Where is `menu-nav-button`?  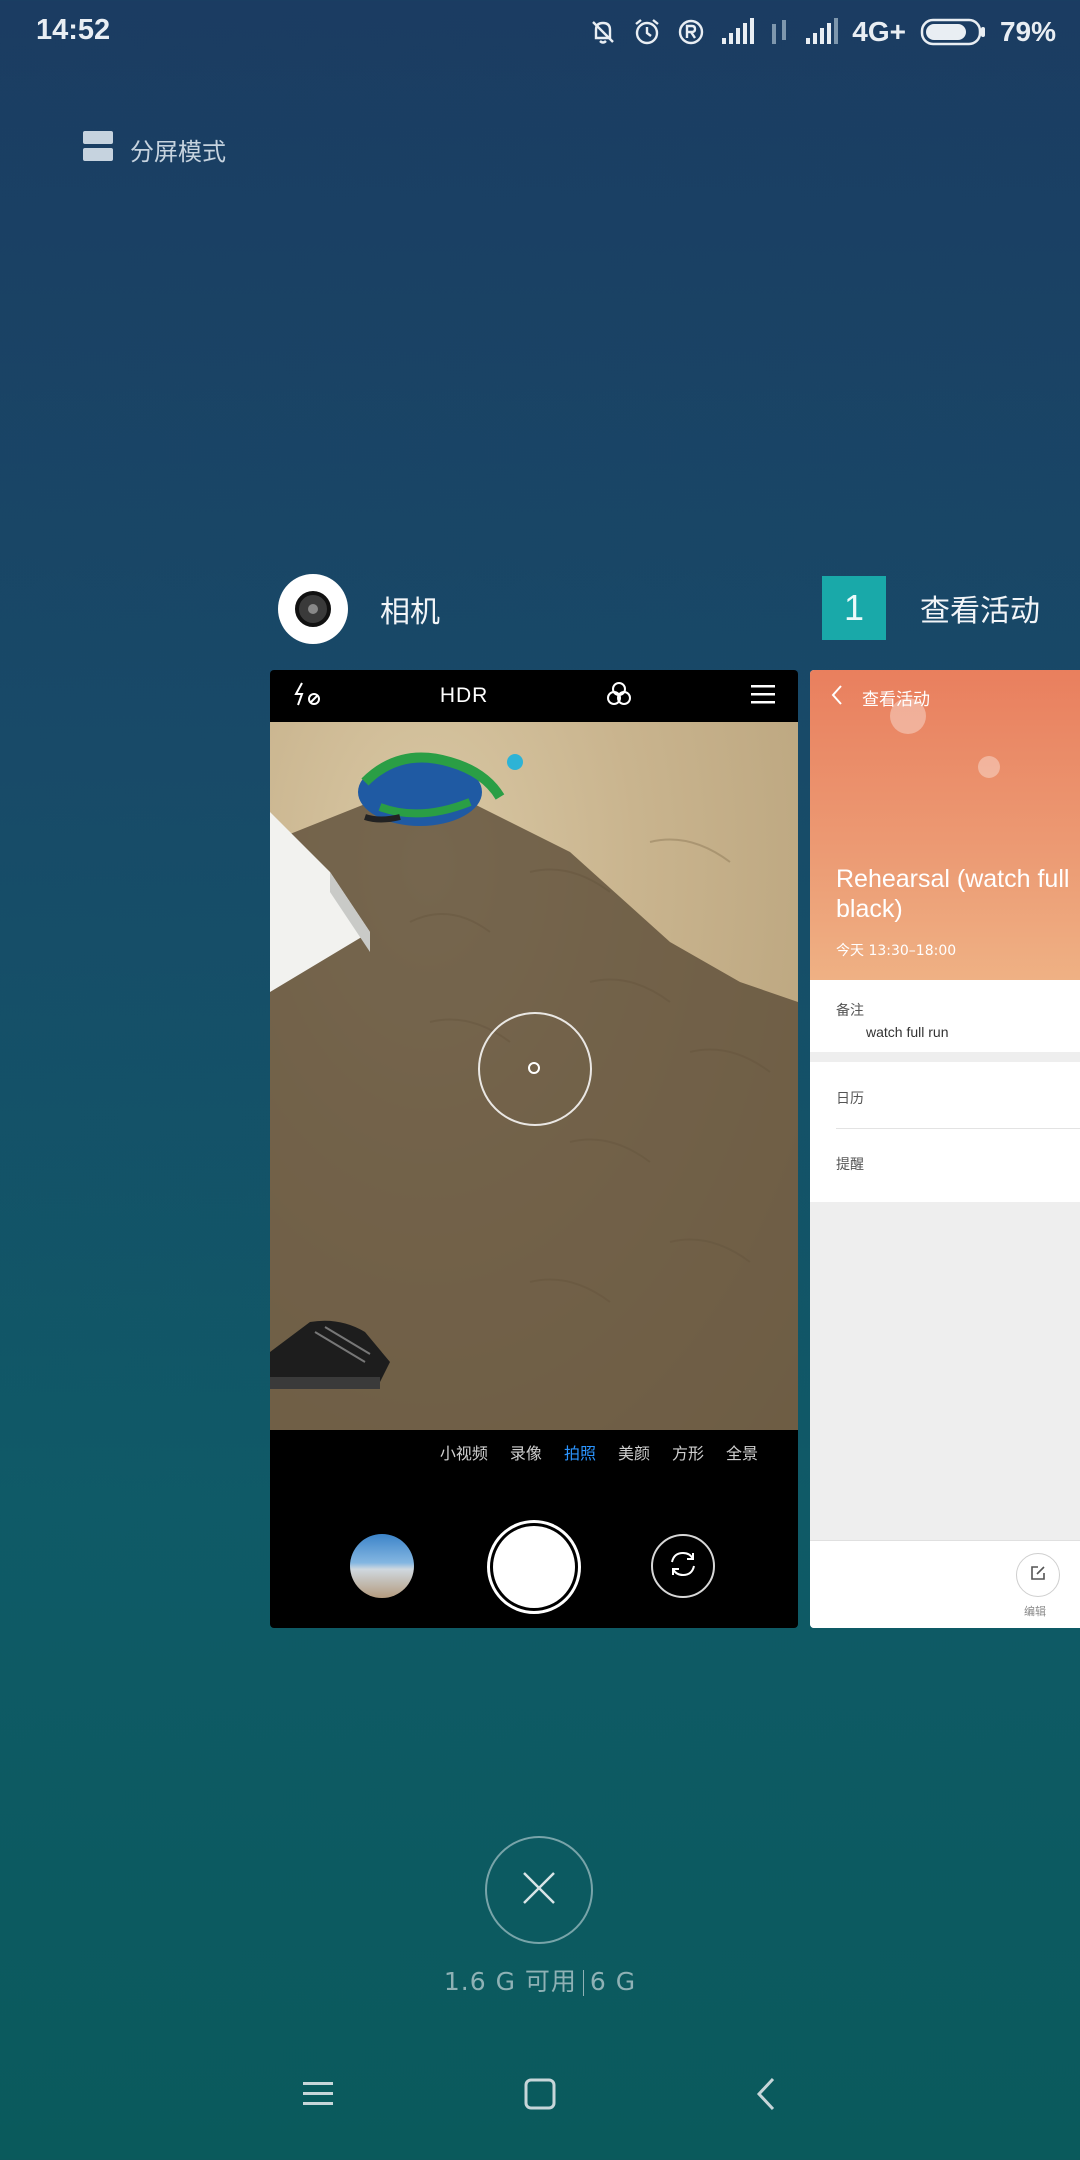
menu-nav-button is located at coordinates (318, 2096).